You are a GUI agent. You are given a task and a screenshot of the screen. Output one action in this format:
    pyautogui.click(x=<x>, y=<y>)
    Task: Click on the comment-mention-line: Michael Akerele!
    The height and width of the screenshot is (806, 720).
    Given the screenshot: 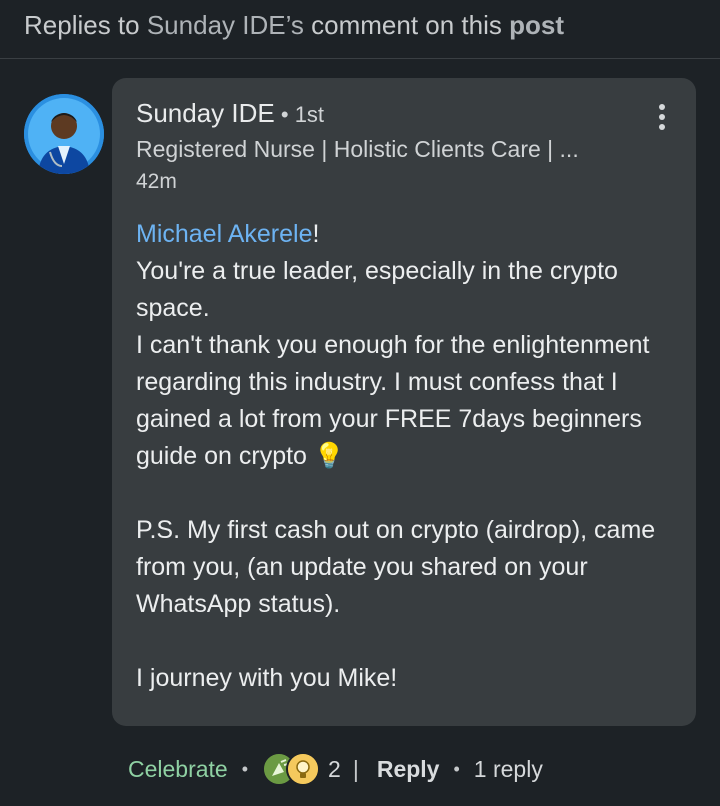 What is the action you would take?
    pyautogui.click(x=228, y=234)
    